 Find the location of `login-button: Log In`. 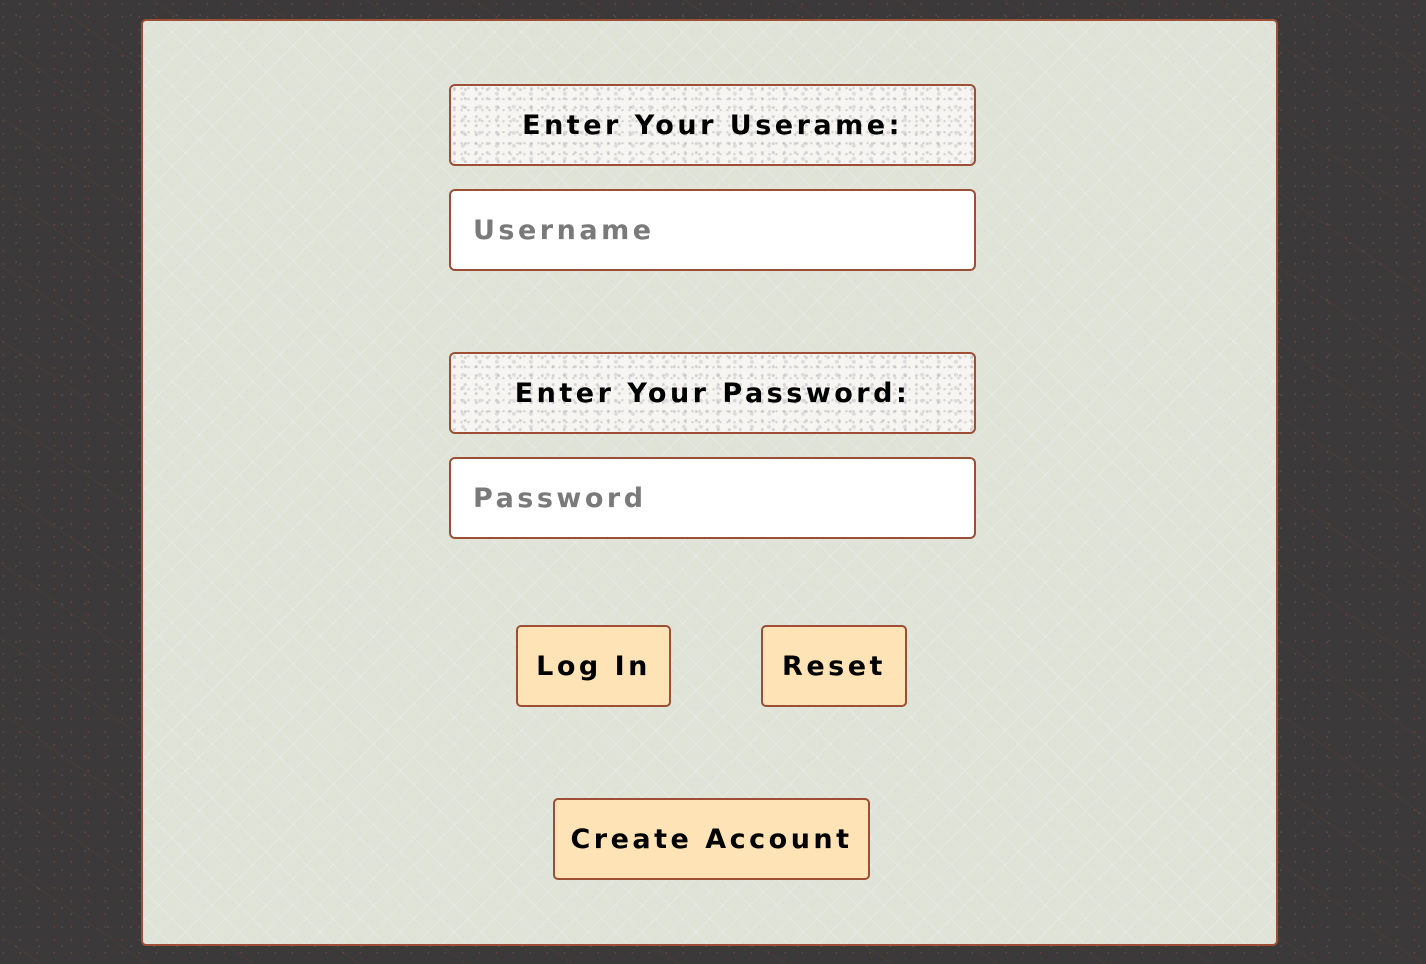

login-button: Log In is located at coordinates (593, 666).